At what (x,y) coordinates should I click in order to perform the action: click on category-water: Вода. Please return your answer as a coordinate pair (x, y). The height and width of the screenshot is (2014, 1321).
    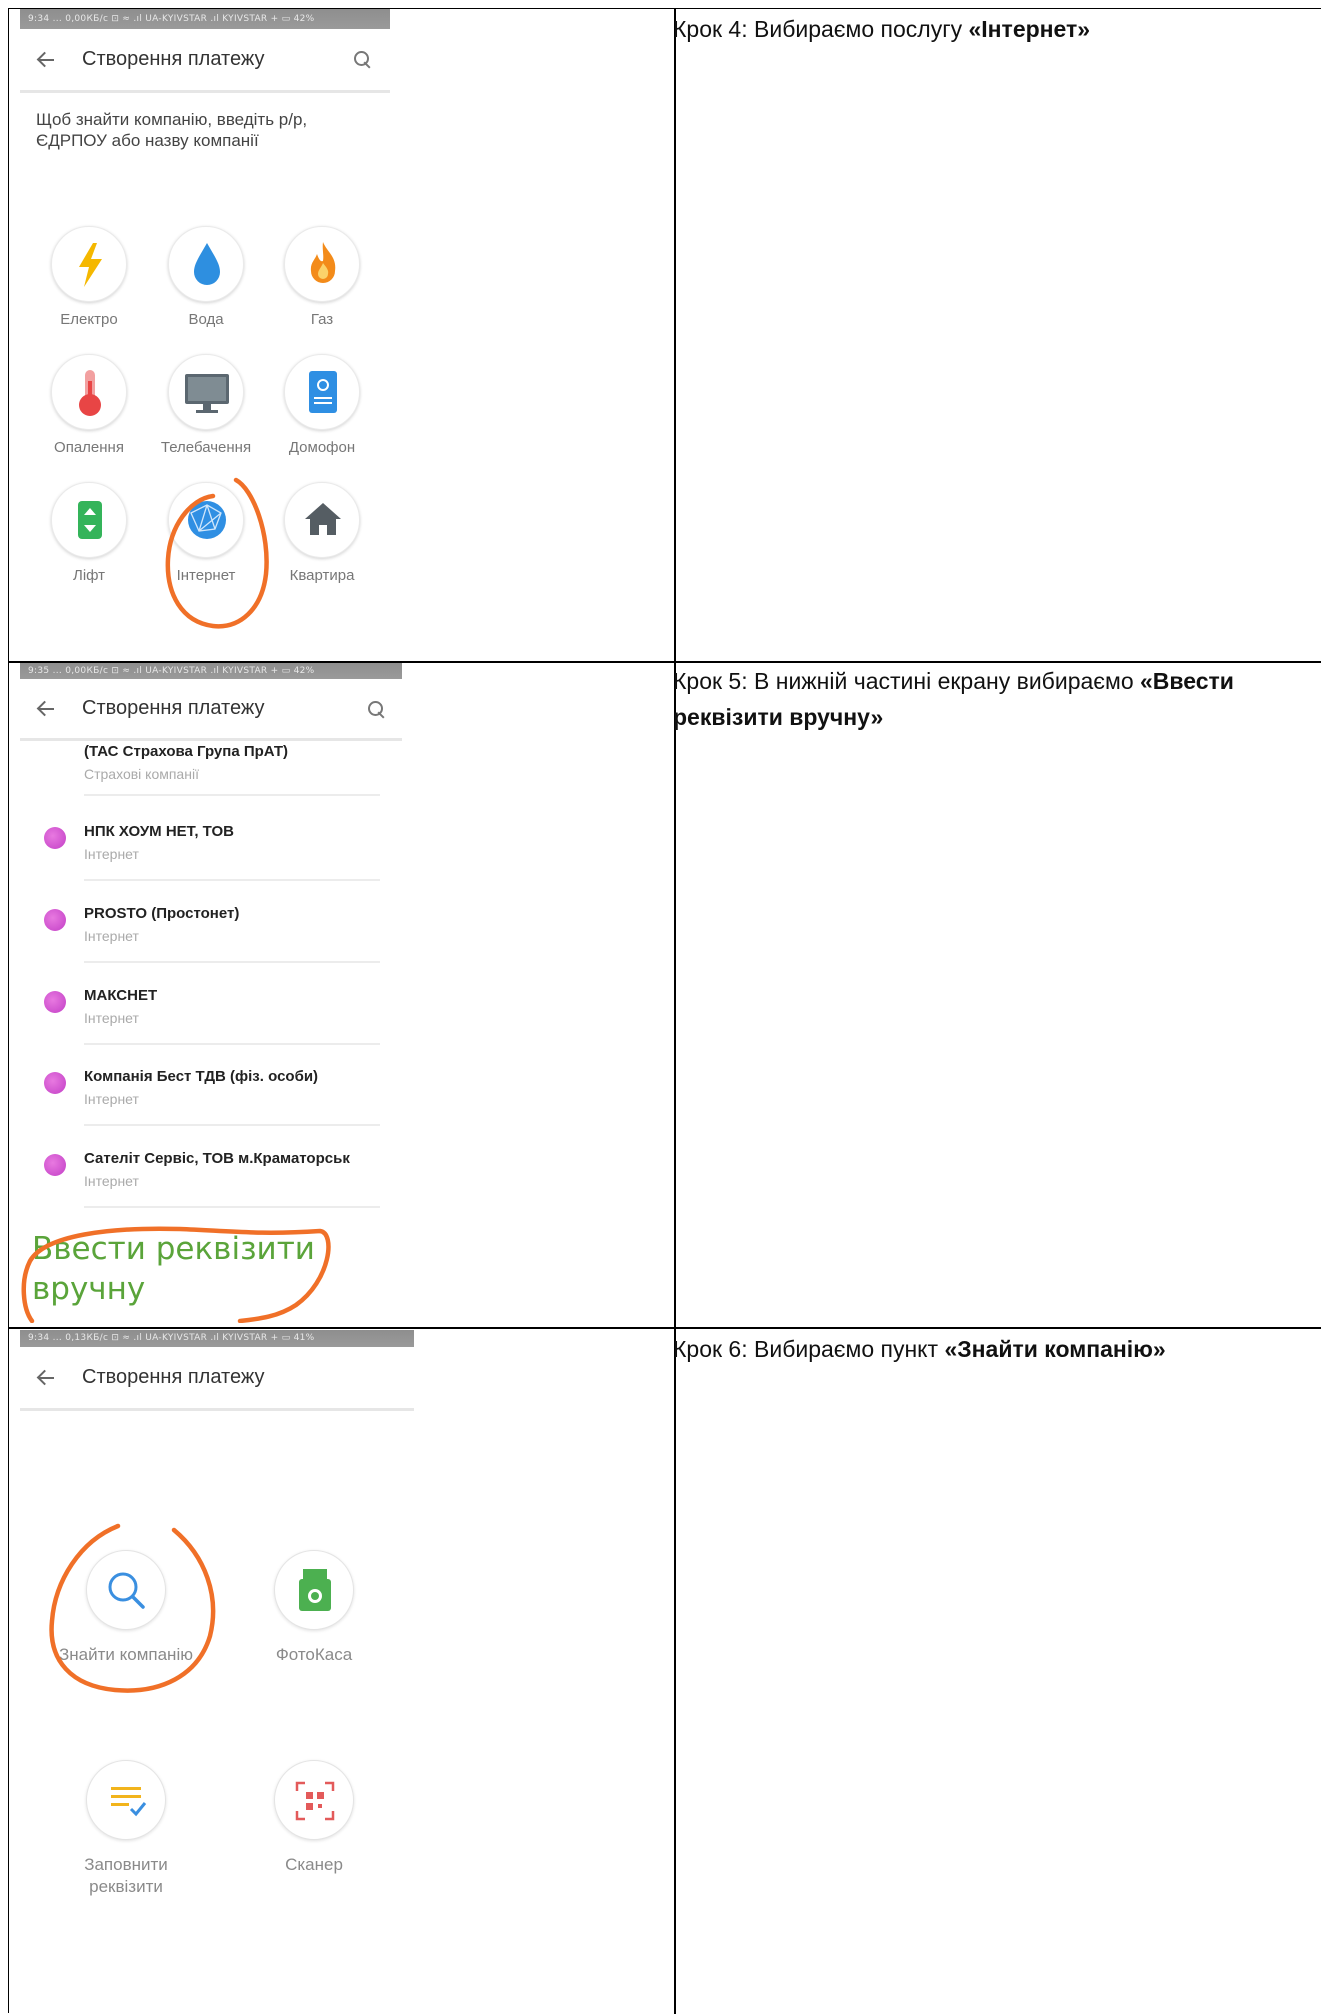
    Looking at the image, I should click on (206, 277).